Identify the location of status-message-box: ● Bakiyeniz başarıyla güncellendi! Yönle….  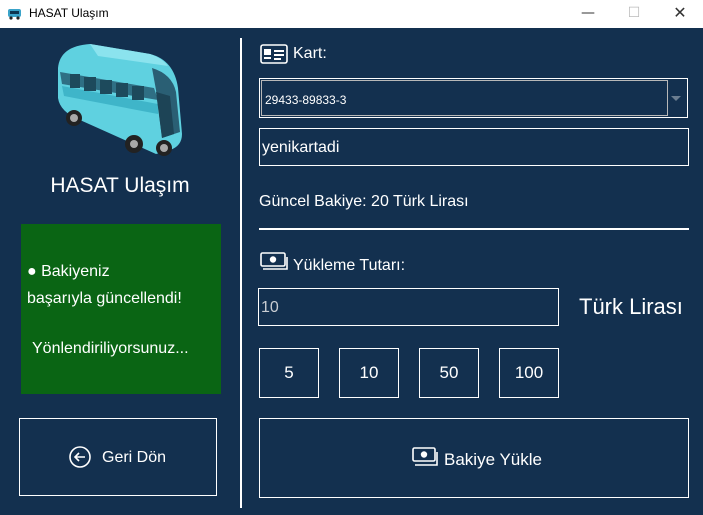
(121, 309).